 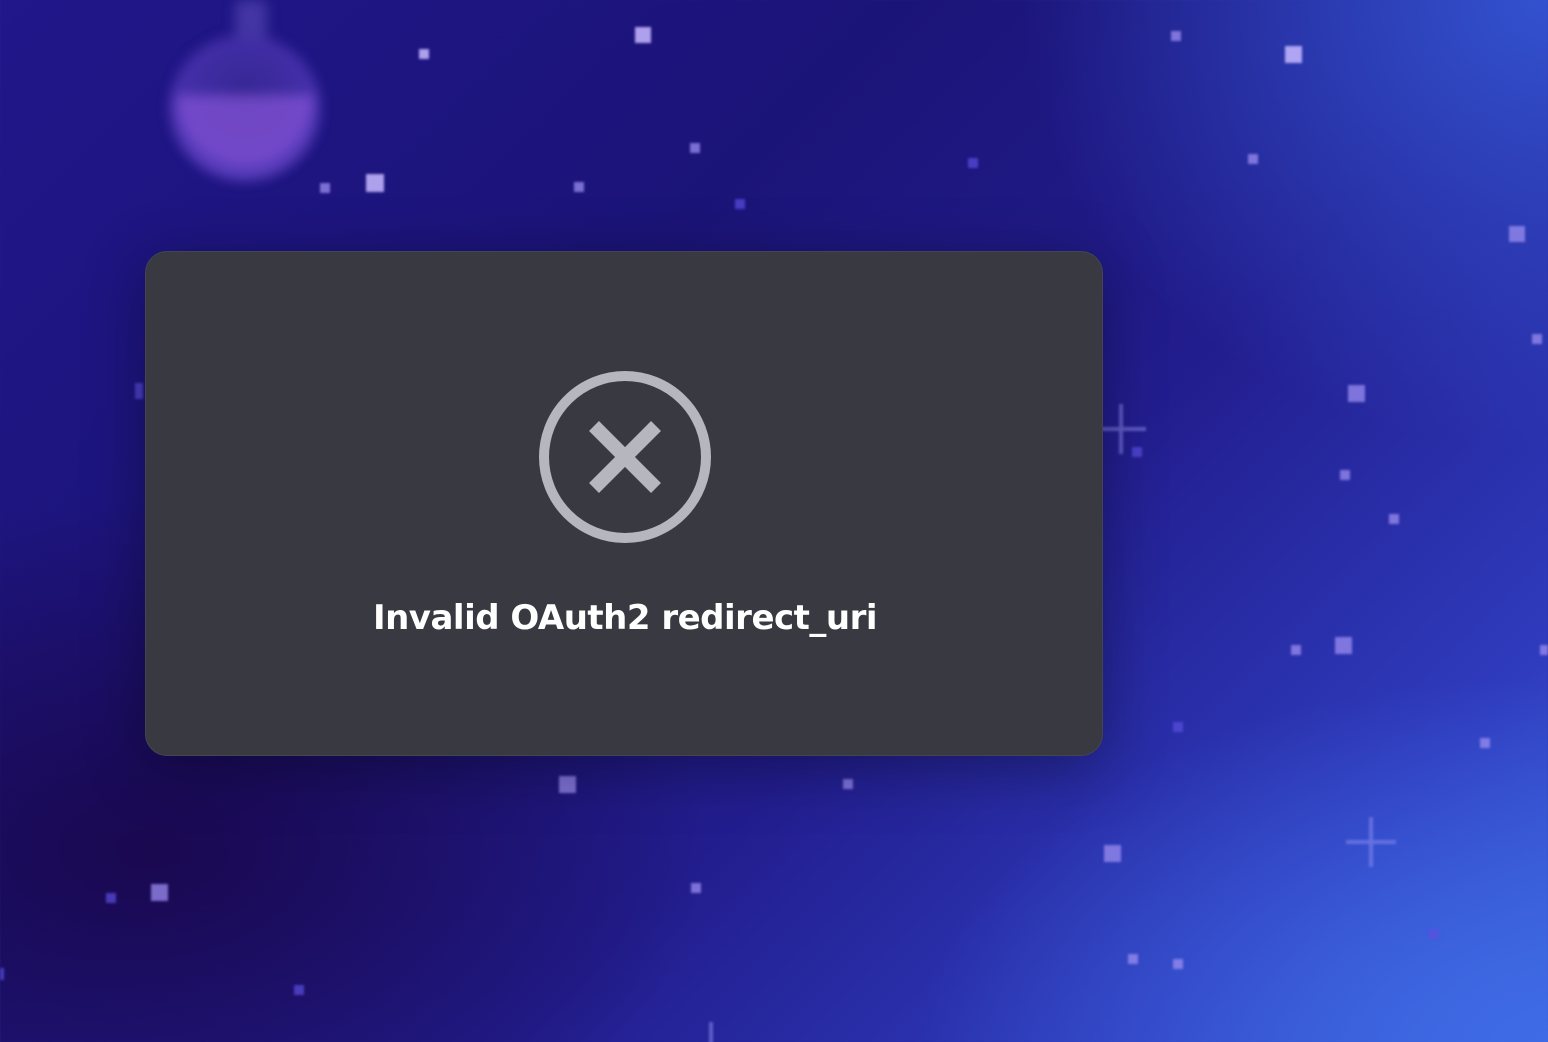 I want to click on flask-illustration, so click(x=245, y=95).